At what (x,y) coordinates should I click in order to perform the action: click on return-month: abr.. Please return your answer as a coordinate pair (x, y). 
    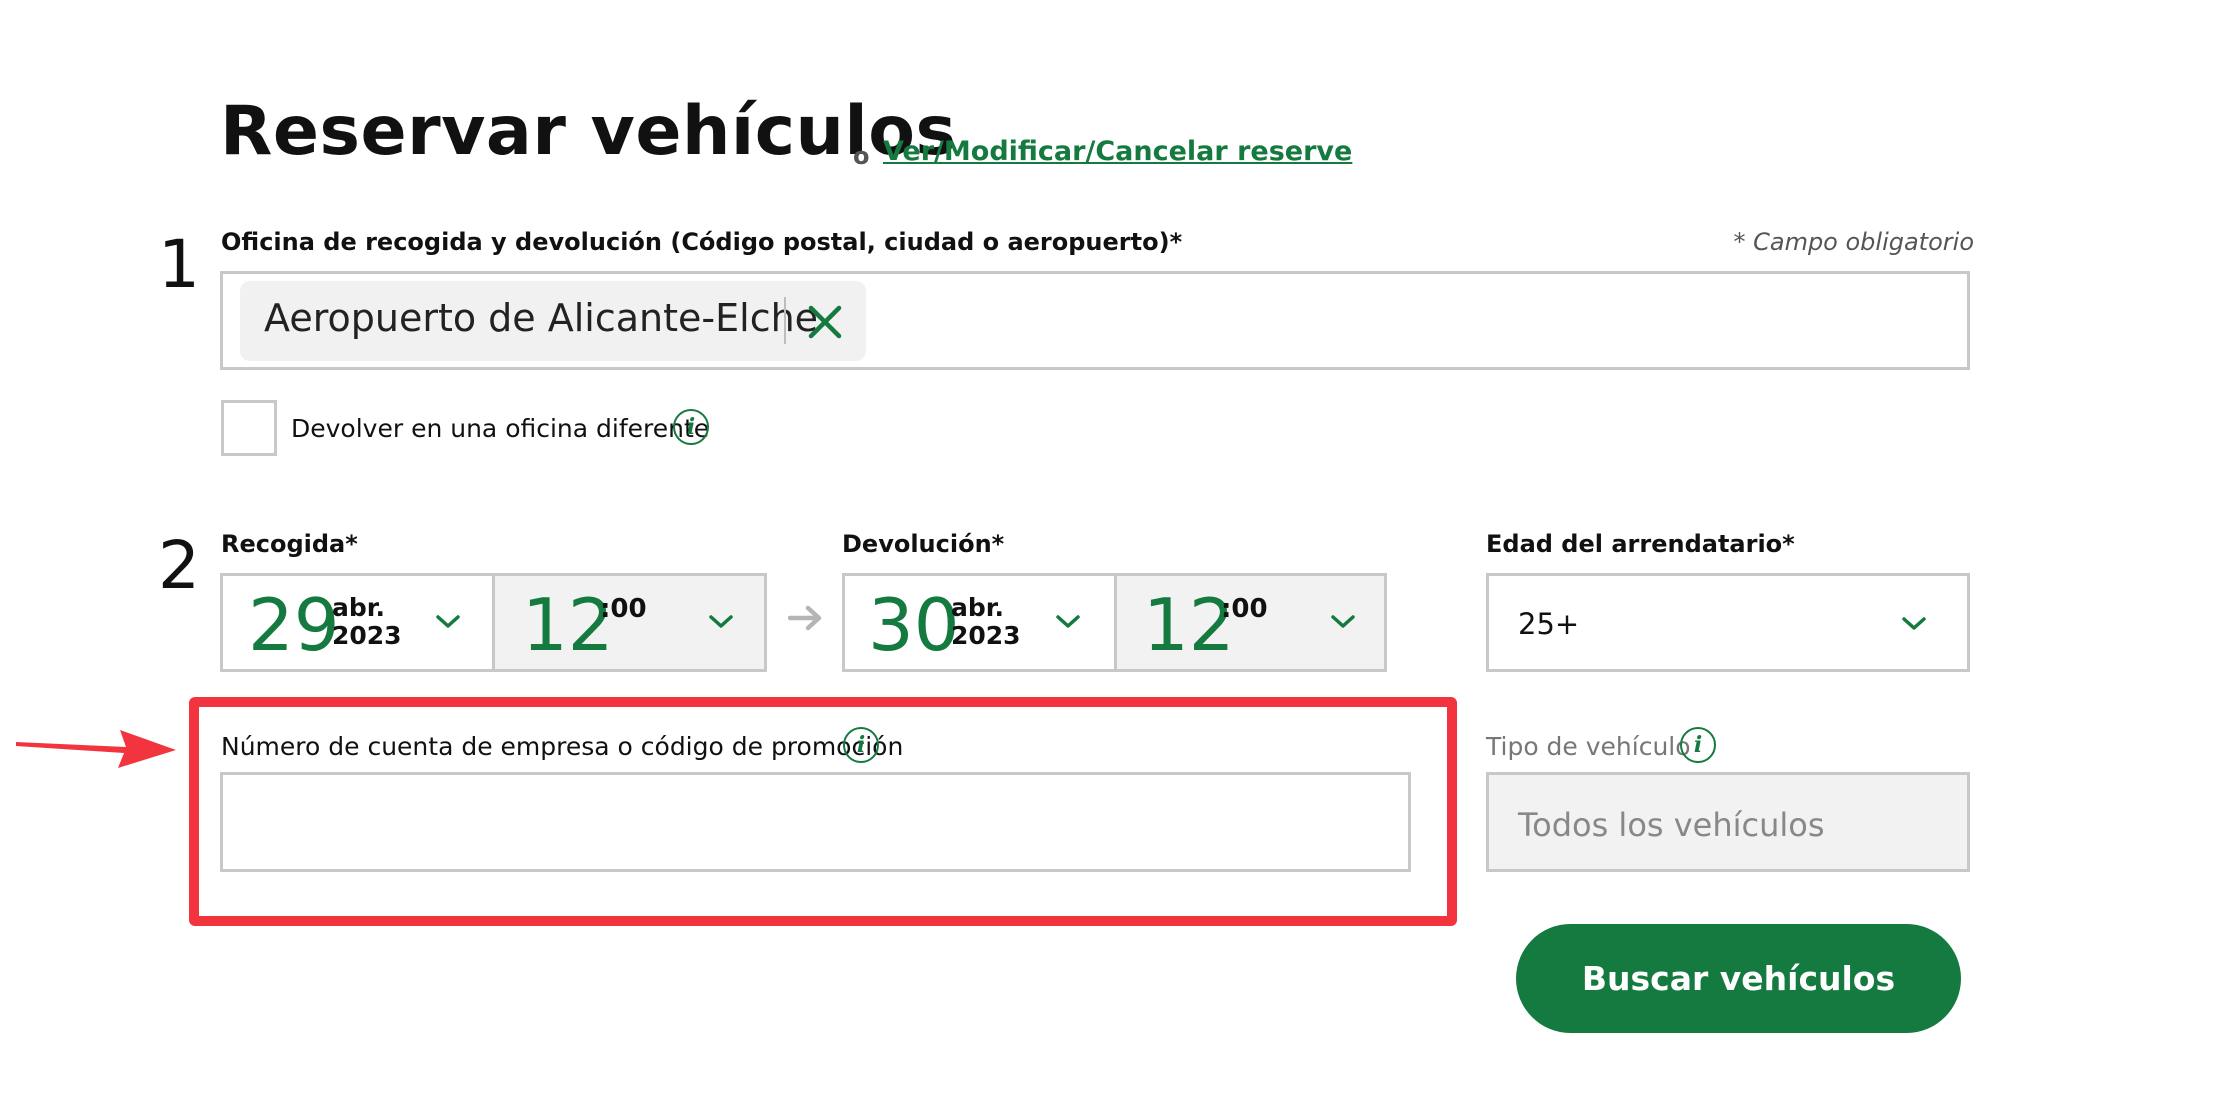
    Looking at the image, I should click on (978, 607).